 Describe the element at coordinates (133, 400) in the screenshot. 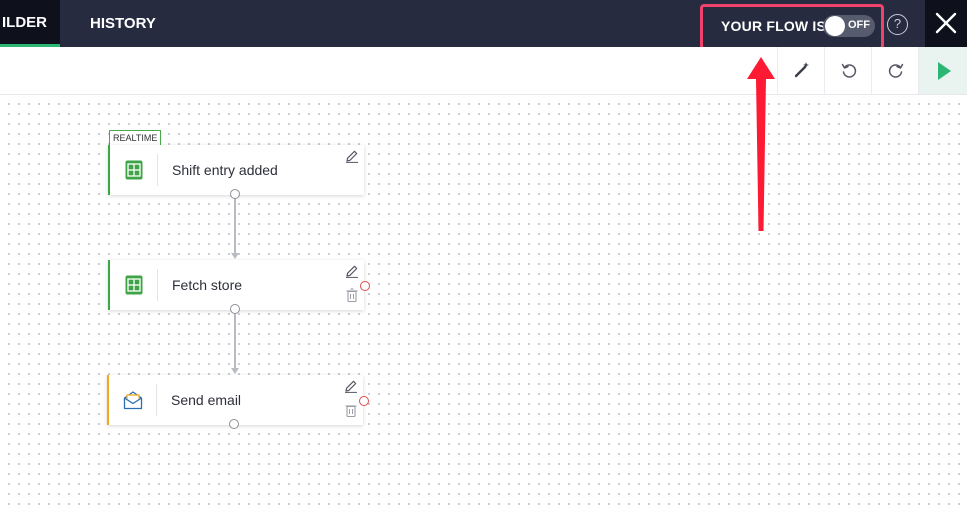

I see `envelope-icon` at that location.